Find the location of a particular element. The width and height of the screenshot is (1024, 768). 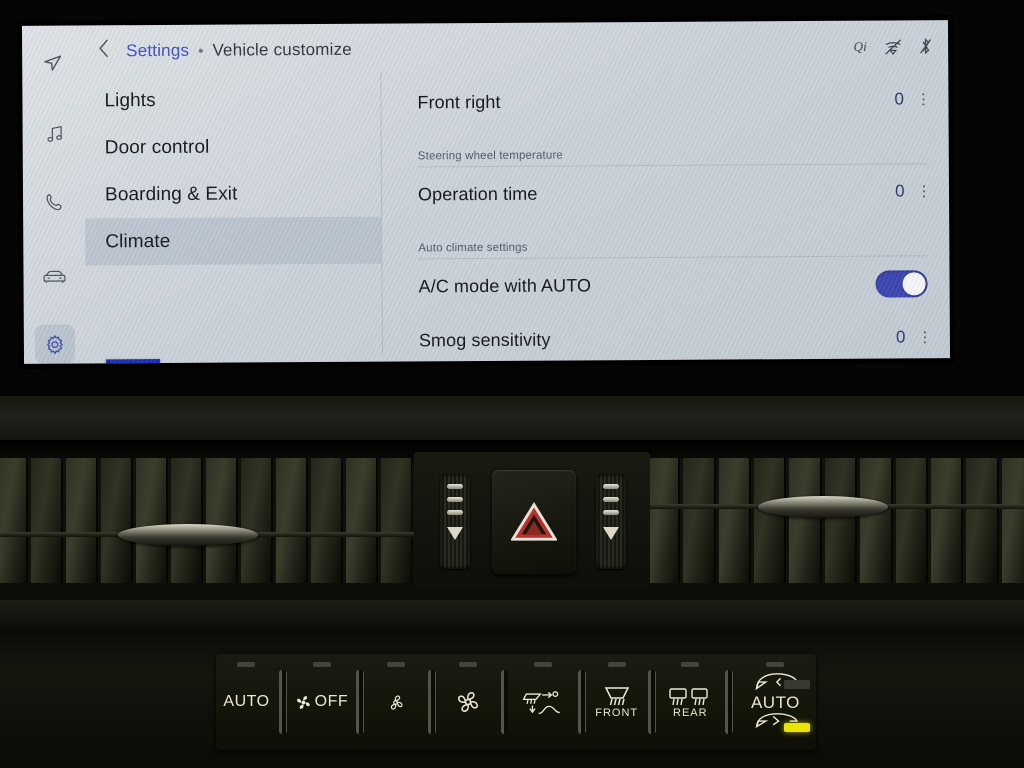

front-defrost-button: FRONT is located at coordinates (617, 702).